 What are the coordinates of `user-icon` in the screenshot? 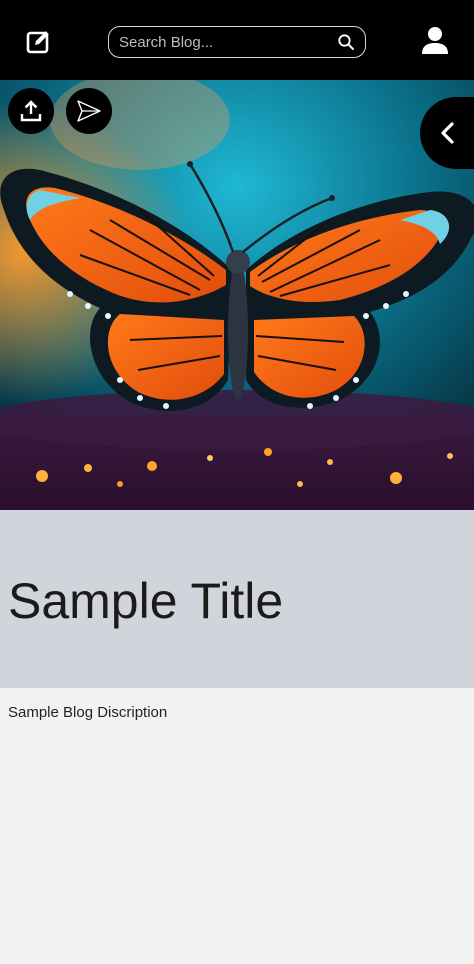 It's located at (435, 41).